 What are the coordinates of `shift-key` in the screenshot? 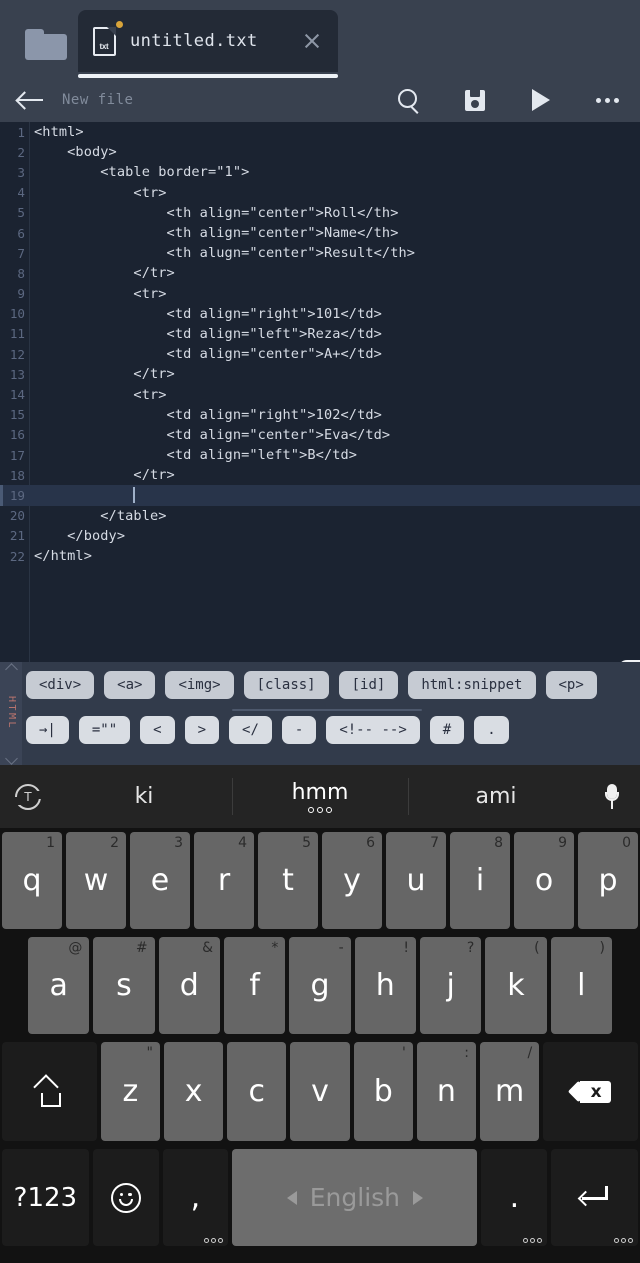 It's located at (49, 1091).